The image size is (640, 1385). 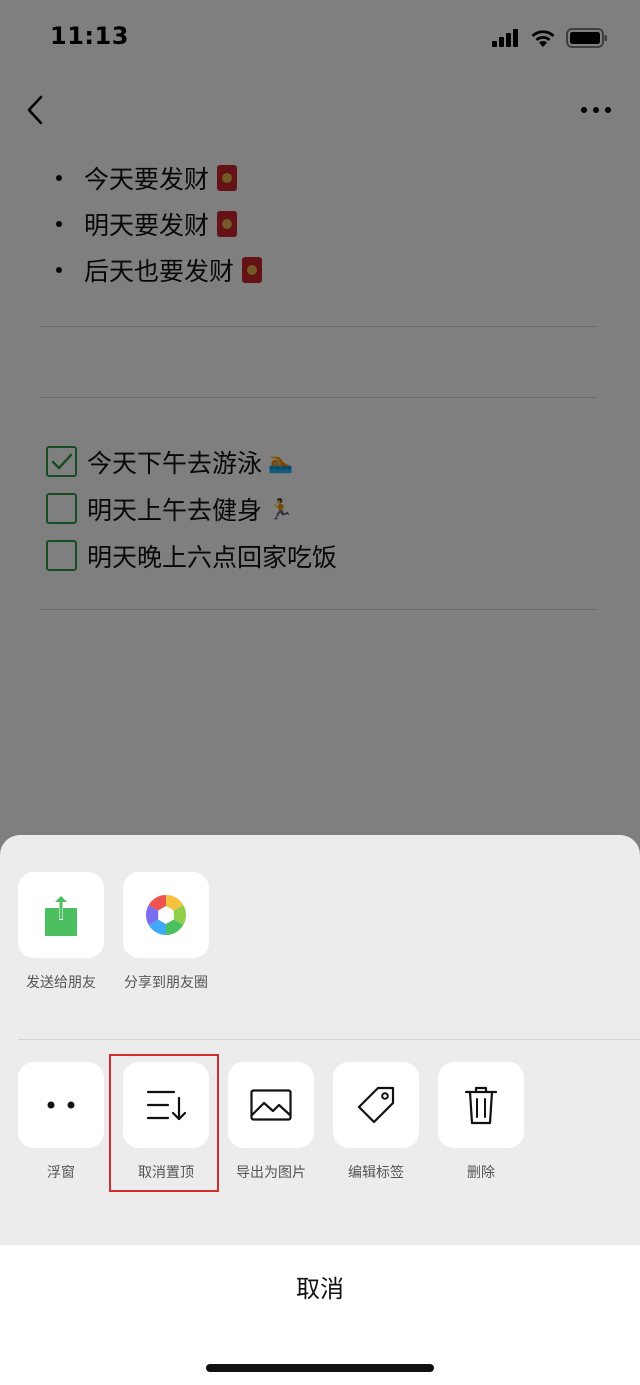 I want to click on float-window-dots-icon, so click(x=61, y=1105).